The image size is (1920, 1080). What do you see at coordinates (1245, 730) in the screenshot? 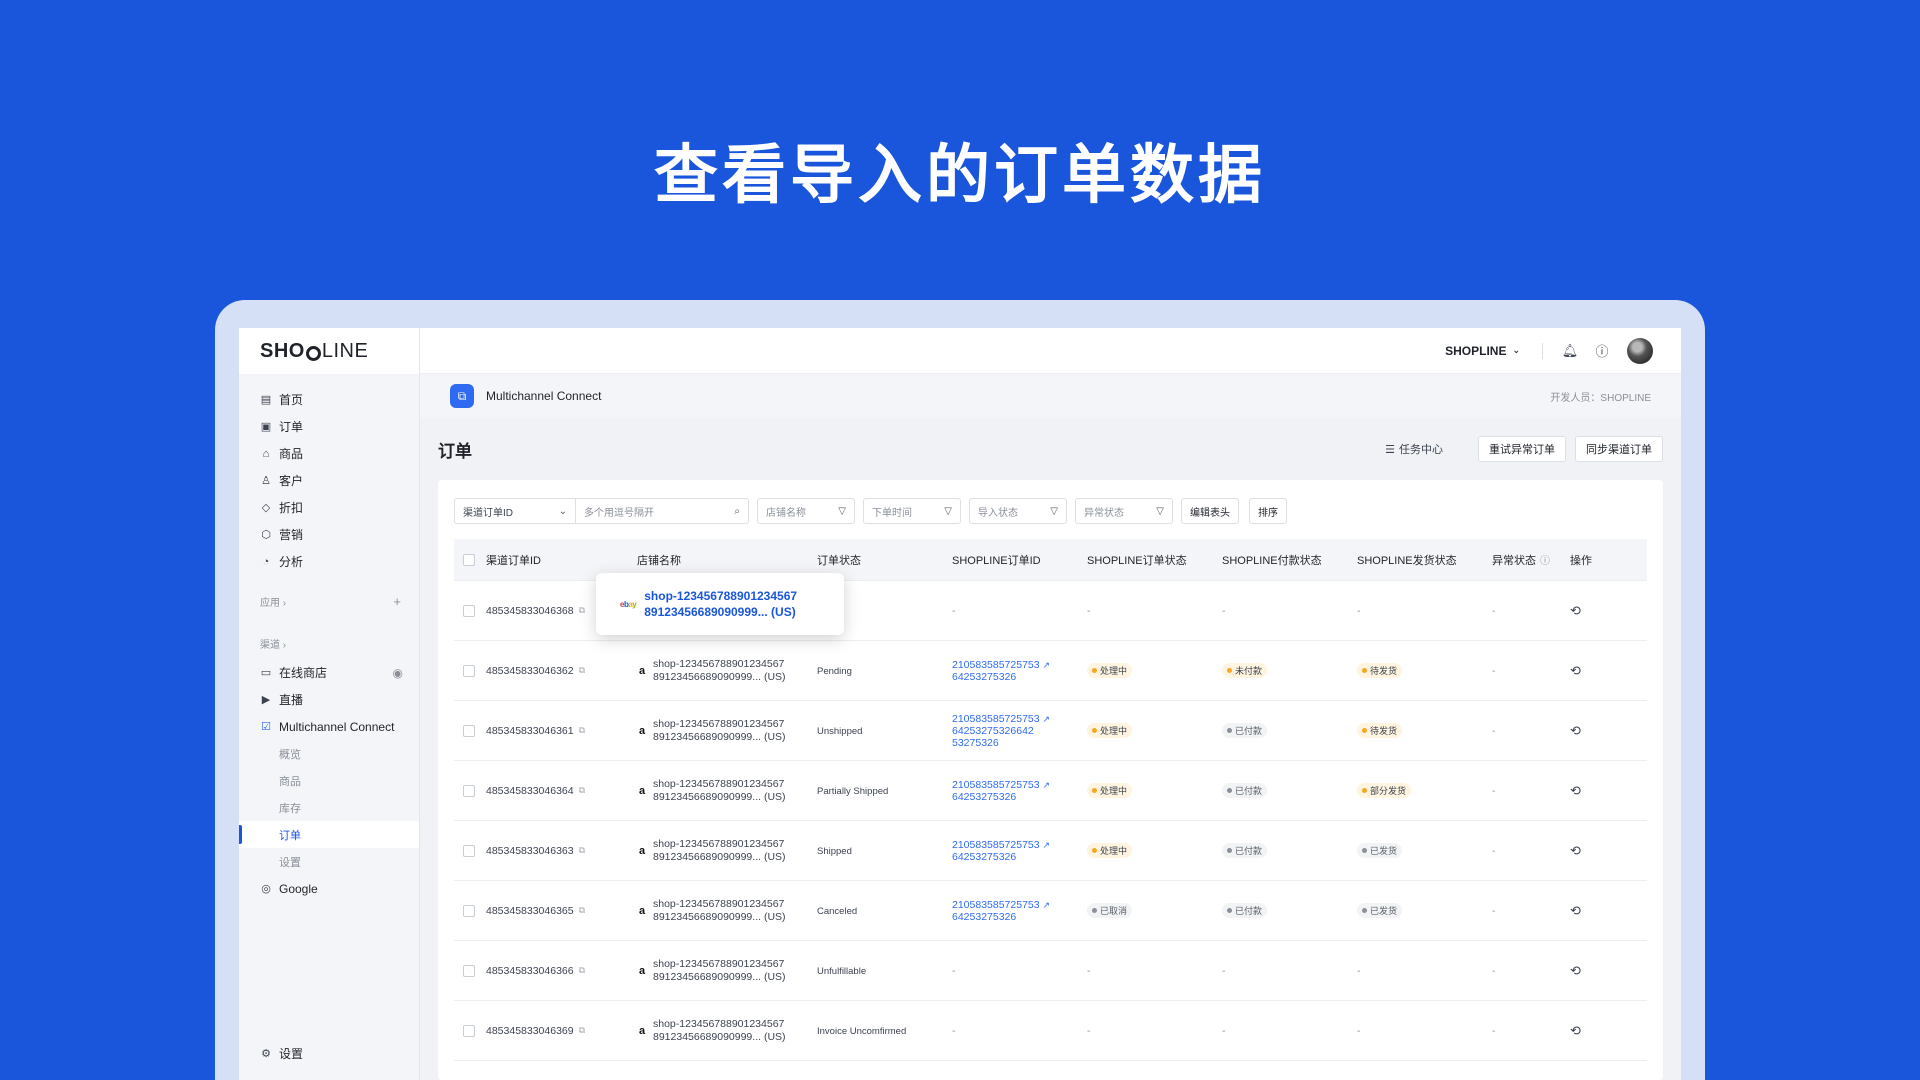
I see `status-badge: 已付款` at bounding box center [1245, 730].